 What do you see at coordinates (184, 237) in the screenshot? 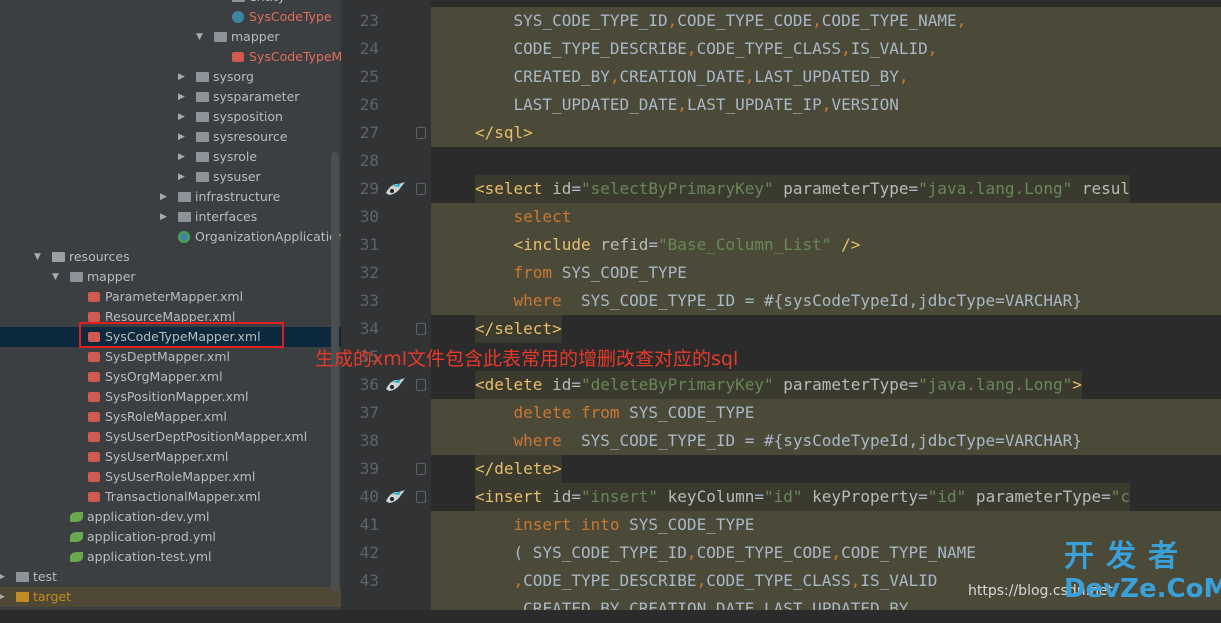
I see `spring-app-icon` at bounding box center [184, 237].